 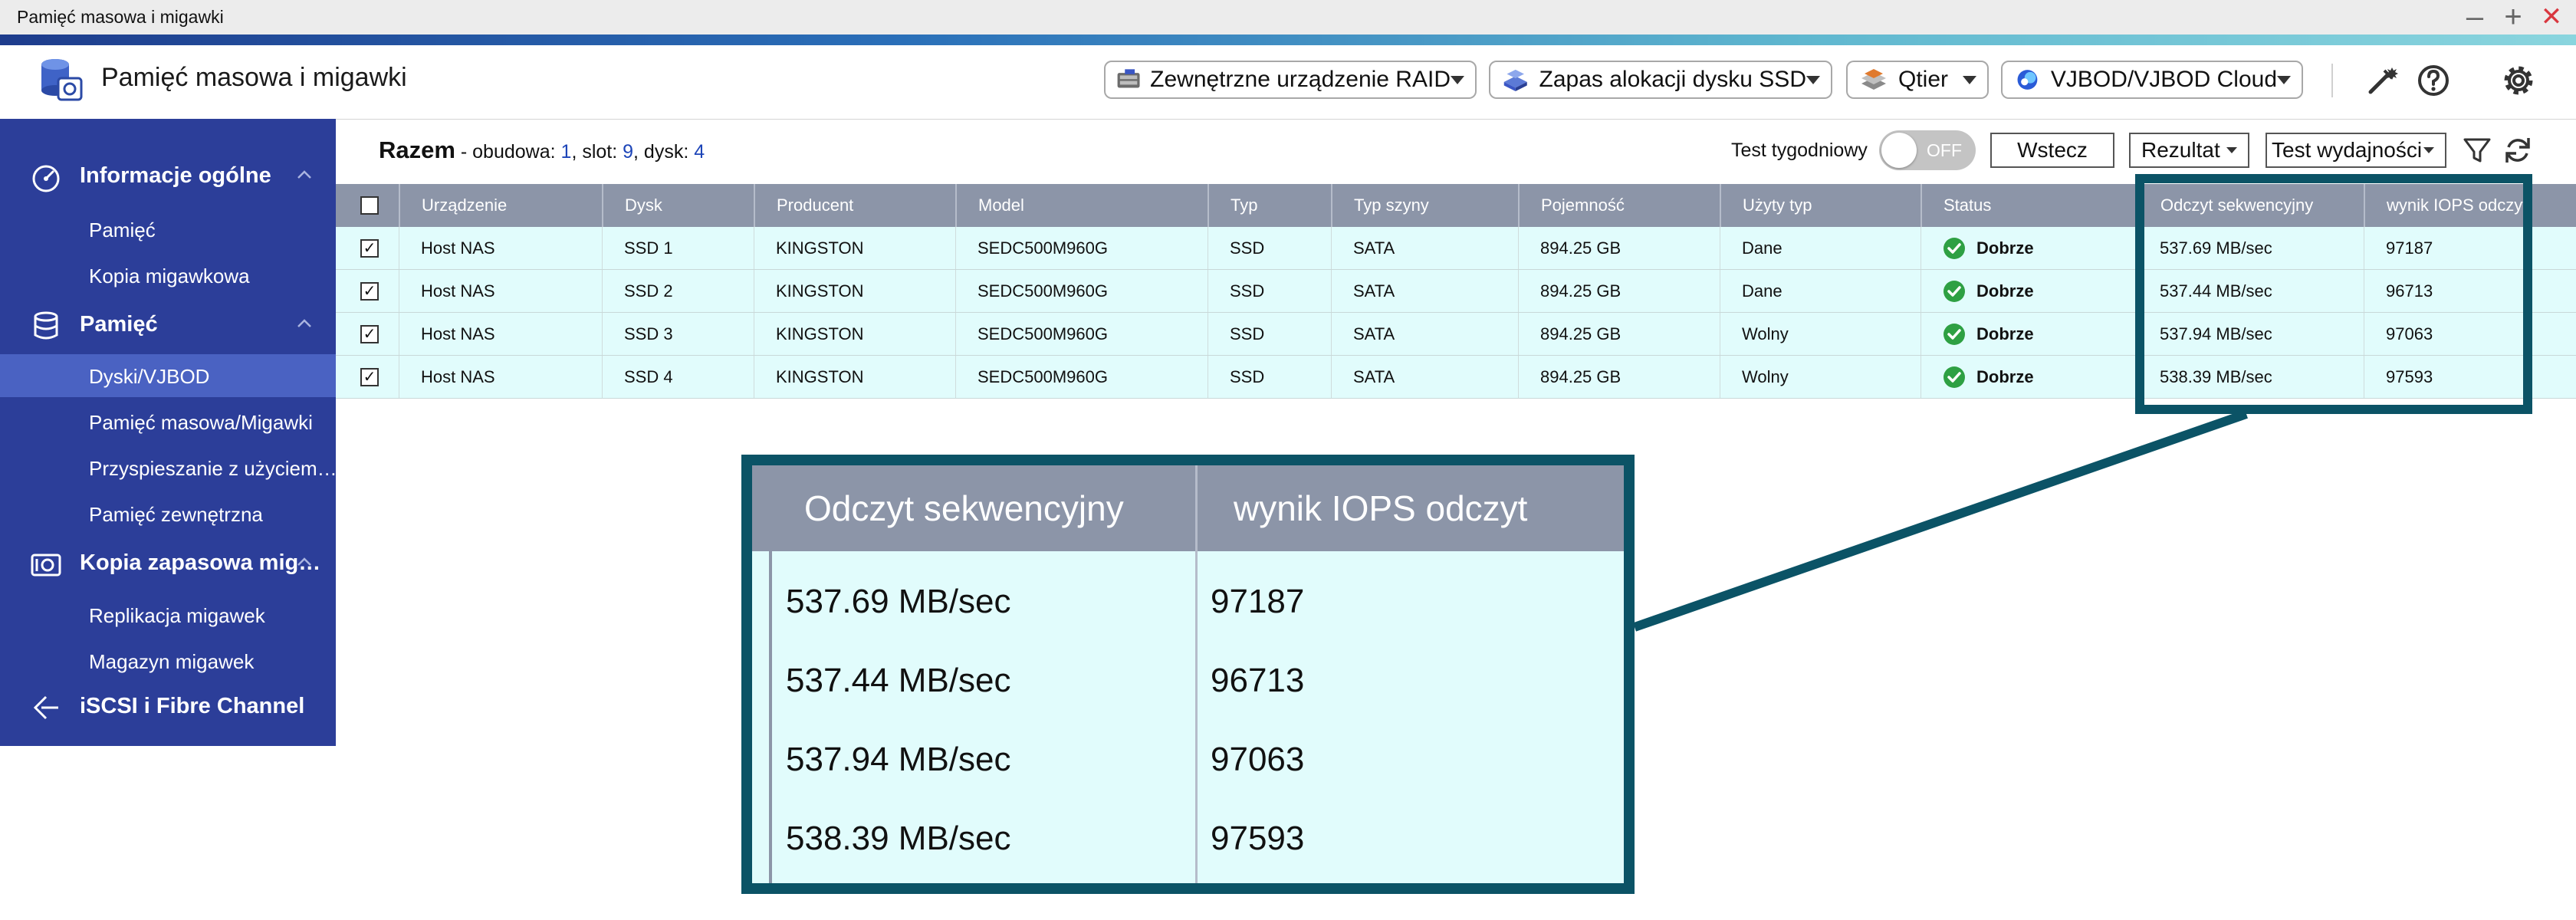 I want to click on zoom-sequential-read-value: 537.94 MB/sec, so click(x=899, y=760).